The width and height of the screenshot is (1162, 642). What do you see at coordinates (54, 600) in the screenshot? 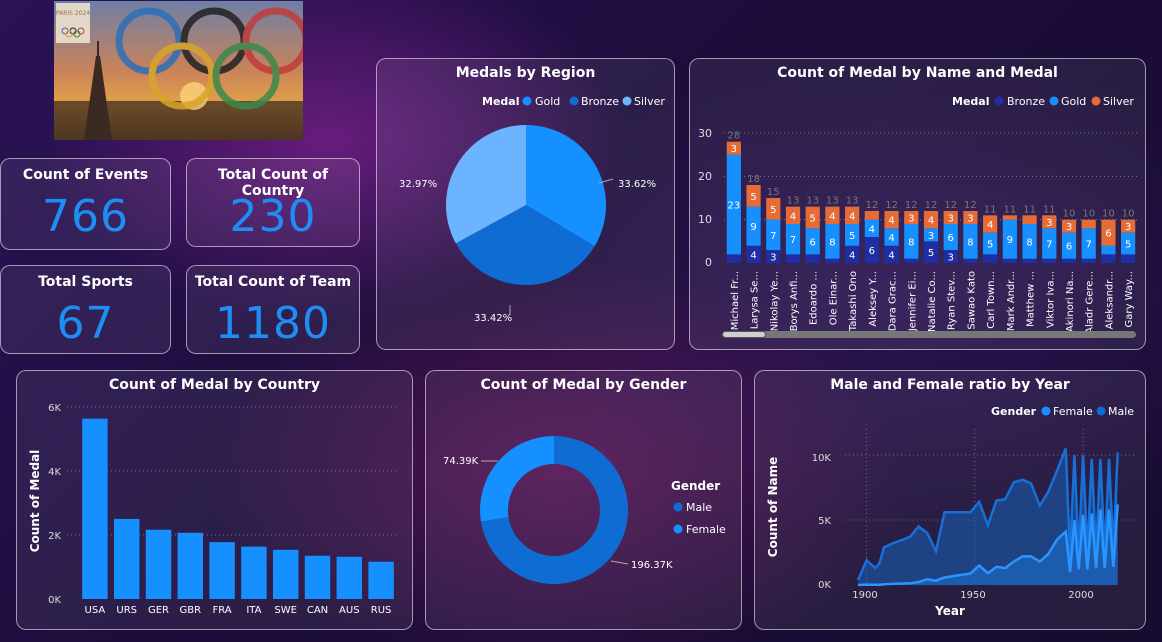
I see `y-tick: 0K` at bounding box center [54, 600].